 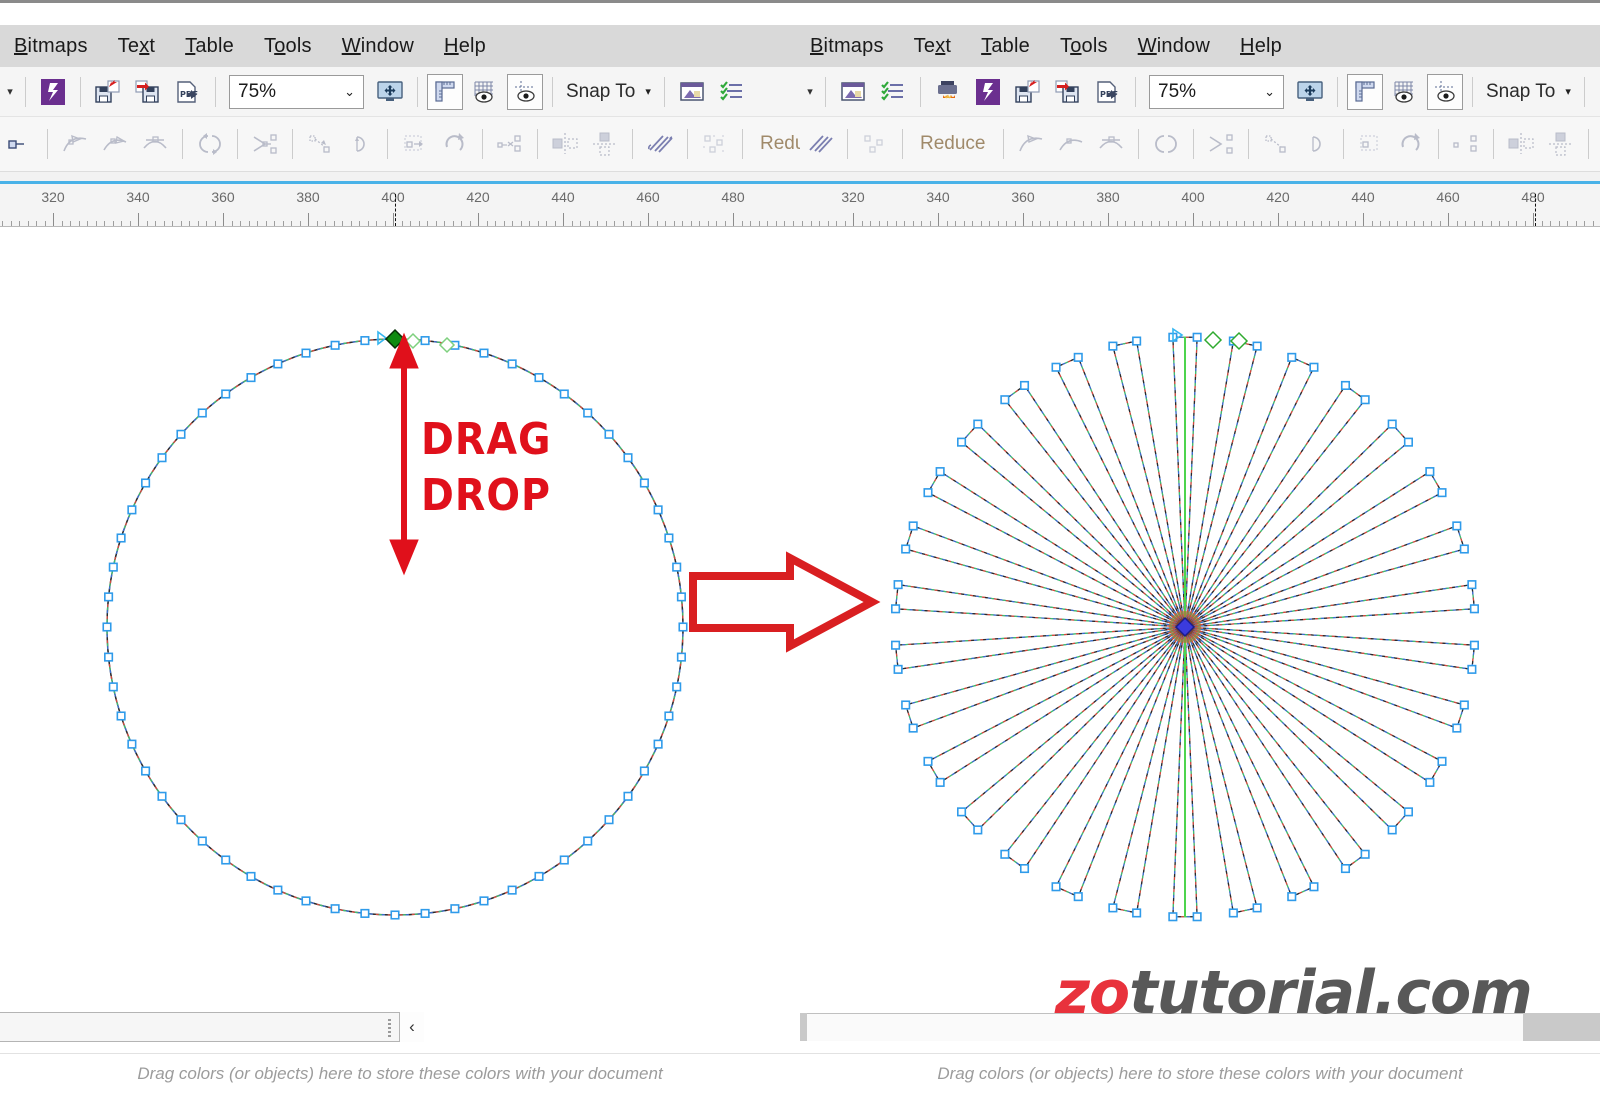 I want to click on horizontal-ruler-left: 320 340 360 380 400 420 440 460 480, so click(x=400, y=199).